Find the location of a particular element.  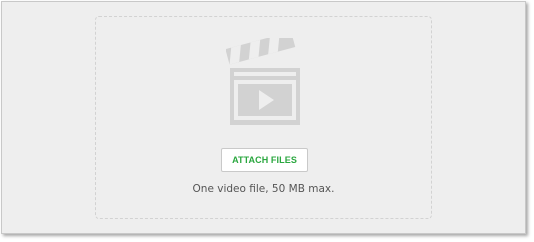

video-clapperboard-icon is located at coordinates (263, 81).